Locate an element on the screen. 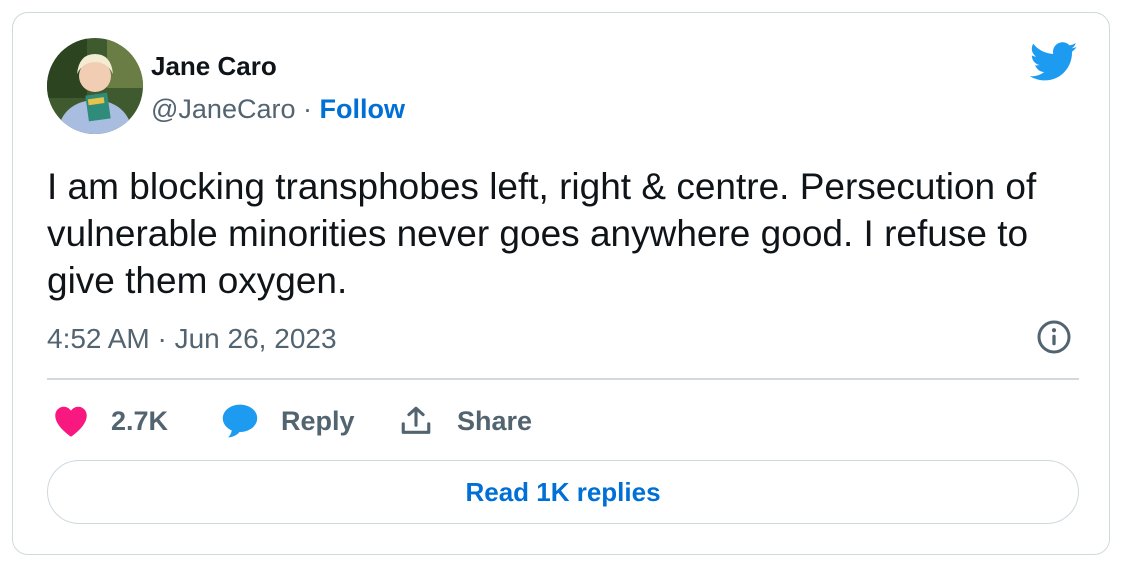  like-count: 2.7K is located at coordinates (140, 420).